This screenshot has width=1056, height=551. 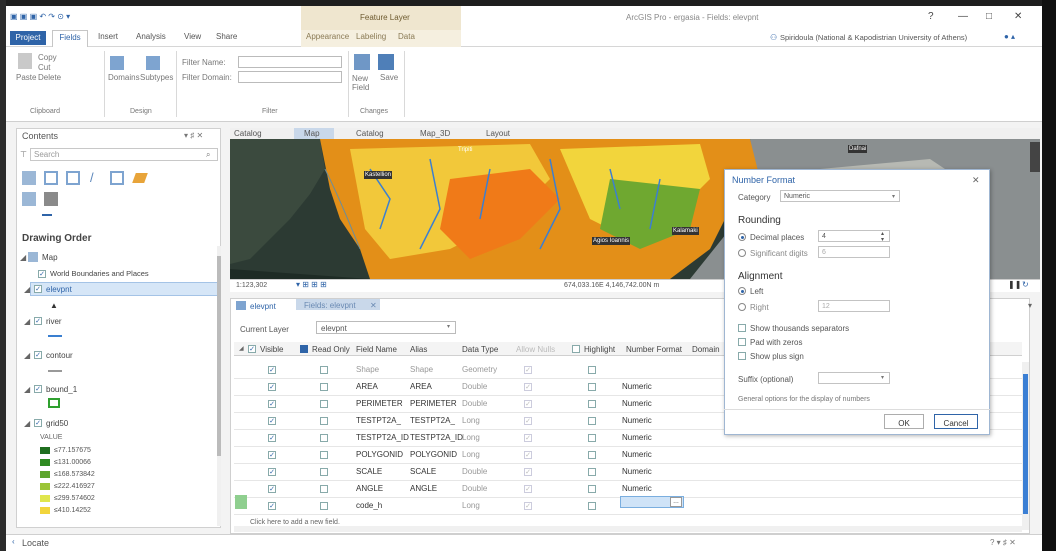 I want to click on map-expand-arrow: ◢, so click(x=23, y=258).